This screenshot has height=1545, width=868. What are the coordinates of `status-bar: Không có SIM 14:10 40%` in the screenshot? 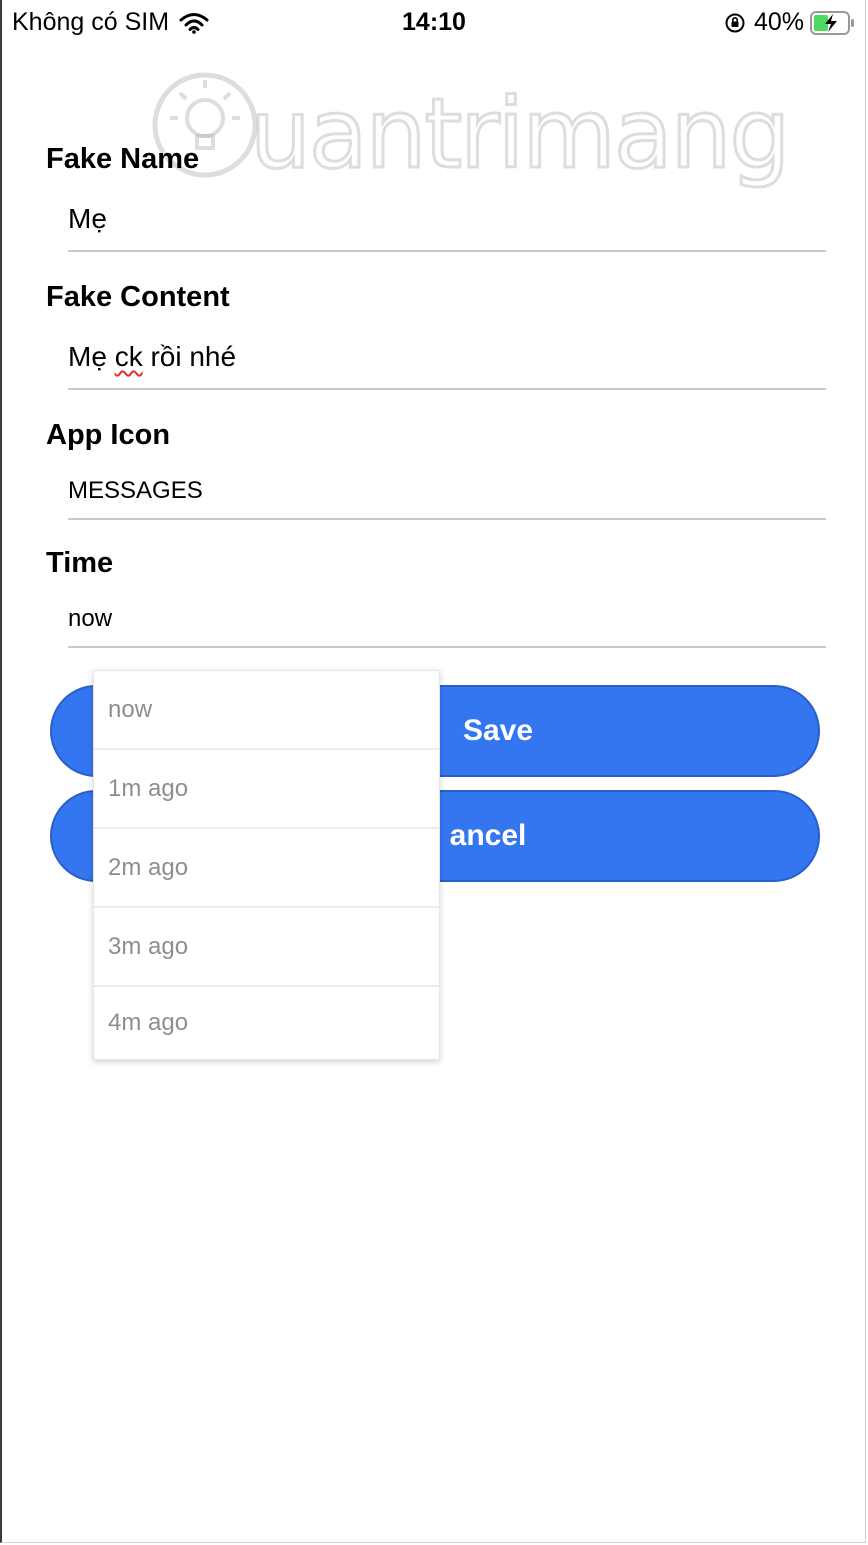 It's located at (434, 23).